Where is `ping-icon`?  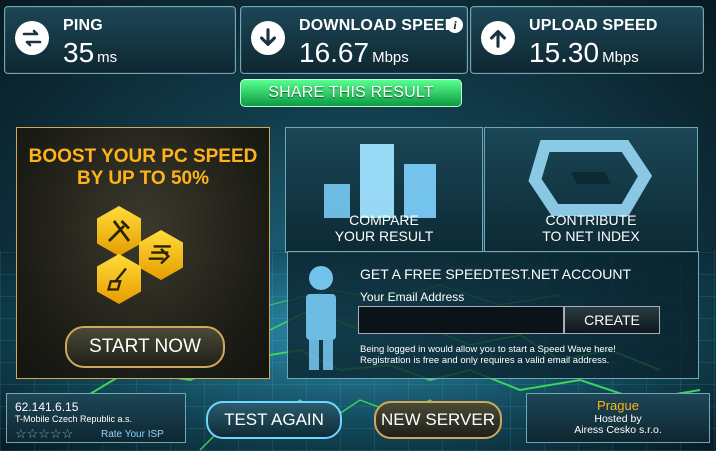
ping-icon is located at coordinates (32, 38).